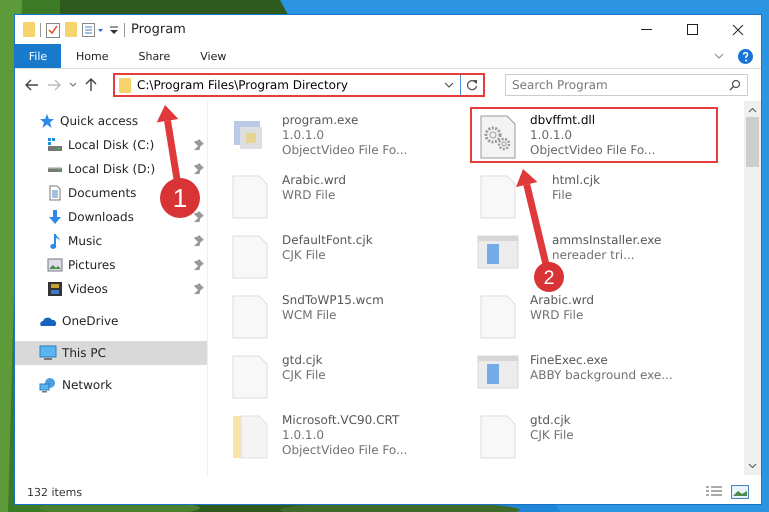 This screenshot has height=512, width=769. What do you see at coordinates (593, 120) in the screenshot?
I see `file-name: dbvffmt.dll` at bounding box center [593, 120].